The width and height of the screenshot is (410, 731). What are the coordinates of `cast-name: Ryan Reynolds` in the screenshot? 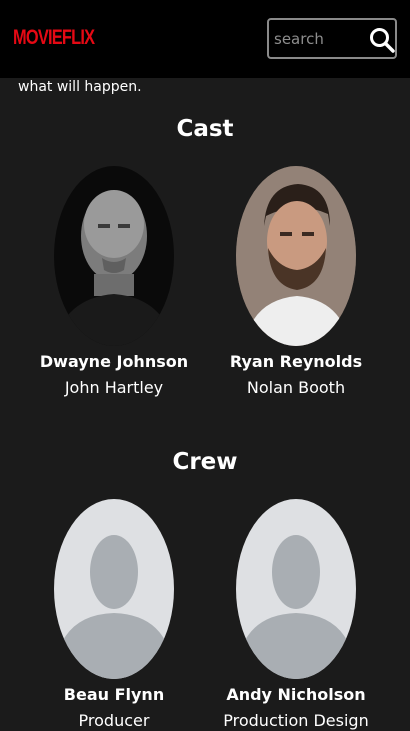 It's located at (296, 361).